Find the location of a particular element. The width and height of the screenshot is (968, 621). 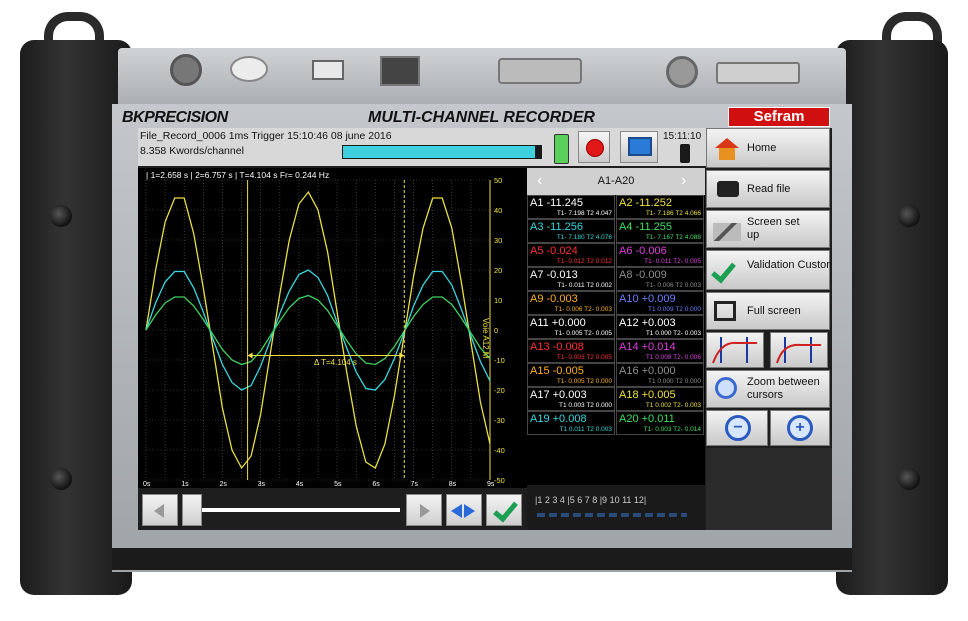

zoom-between-cursors-button: Zoom between cursors is located at coordinates (768, 389).